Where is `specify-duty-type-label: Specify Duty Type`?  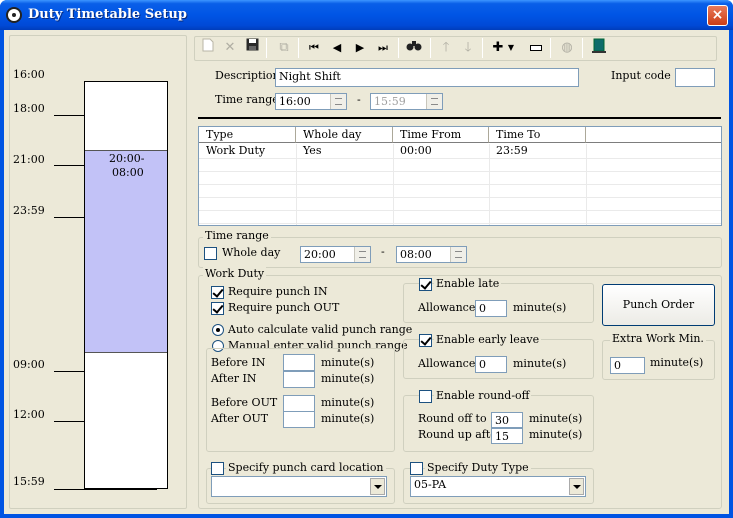 specify-duty-type-label: Specify Duty Type is located at coordinates (478, 467).